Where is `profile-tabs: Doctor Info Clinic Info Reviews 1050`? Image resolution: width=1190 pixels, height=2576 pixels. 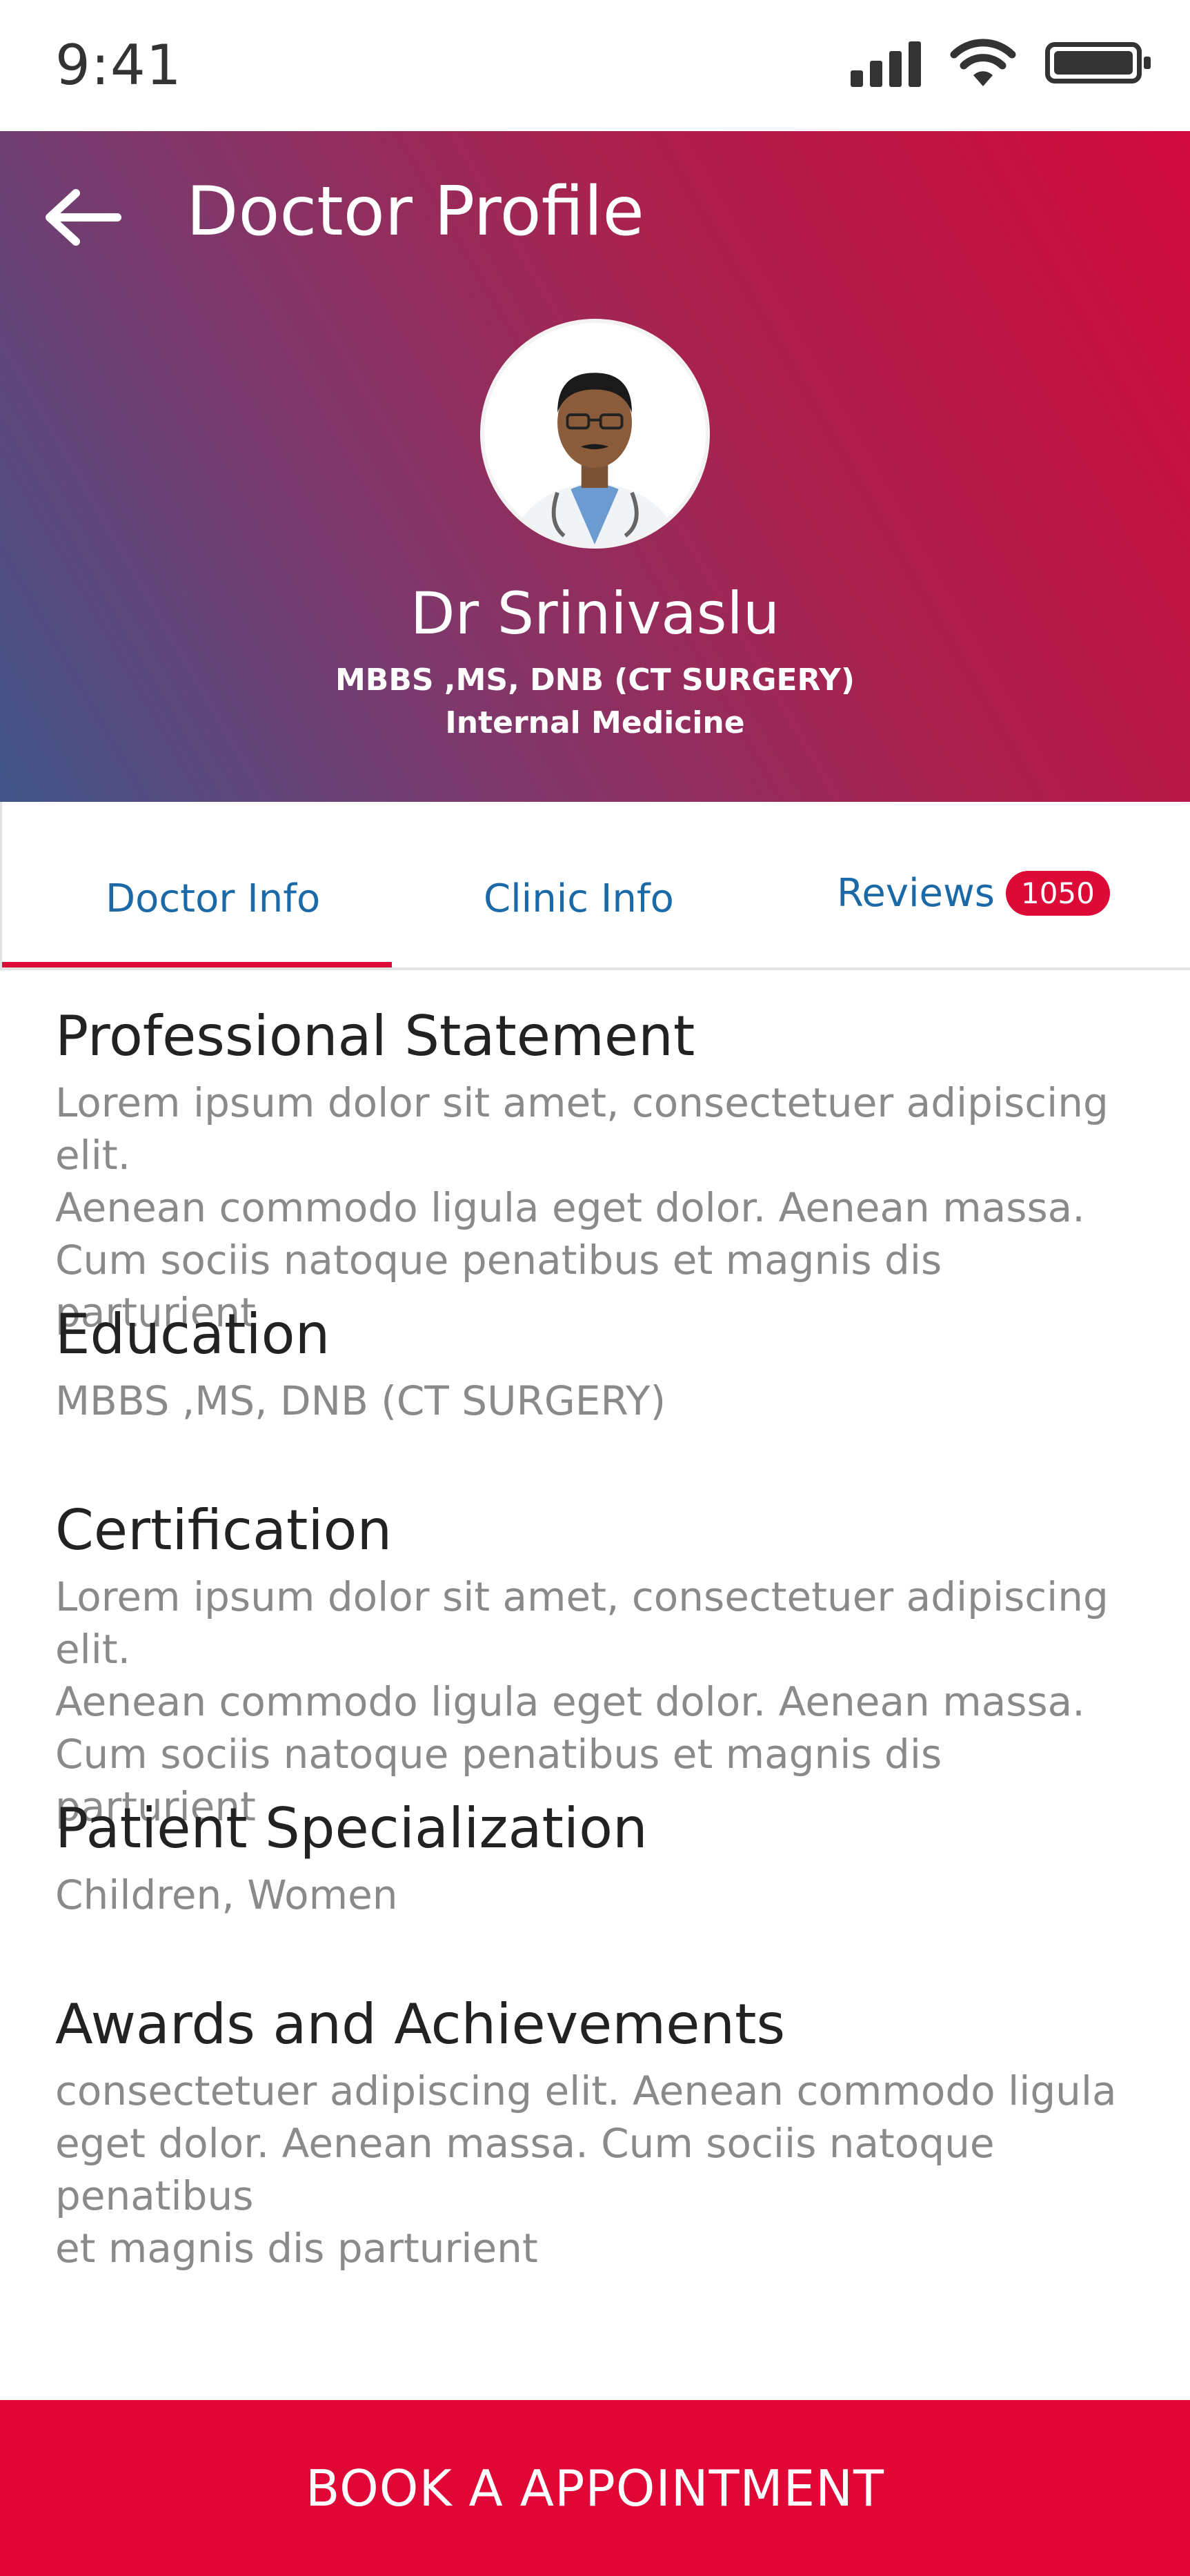 profile-tabs: Doctor Info Clinic Info Reviews 1050 is located at coordinates (595, 886).